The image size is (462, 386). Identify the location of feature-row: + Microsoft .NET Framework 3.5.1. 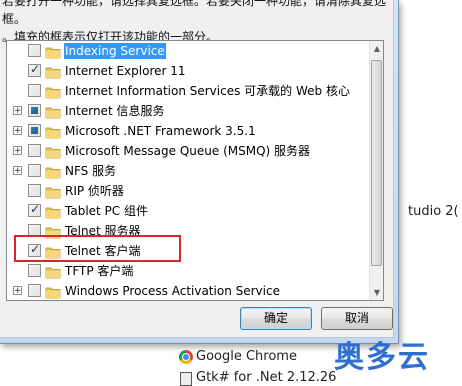
(188, 131).